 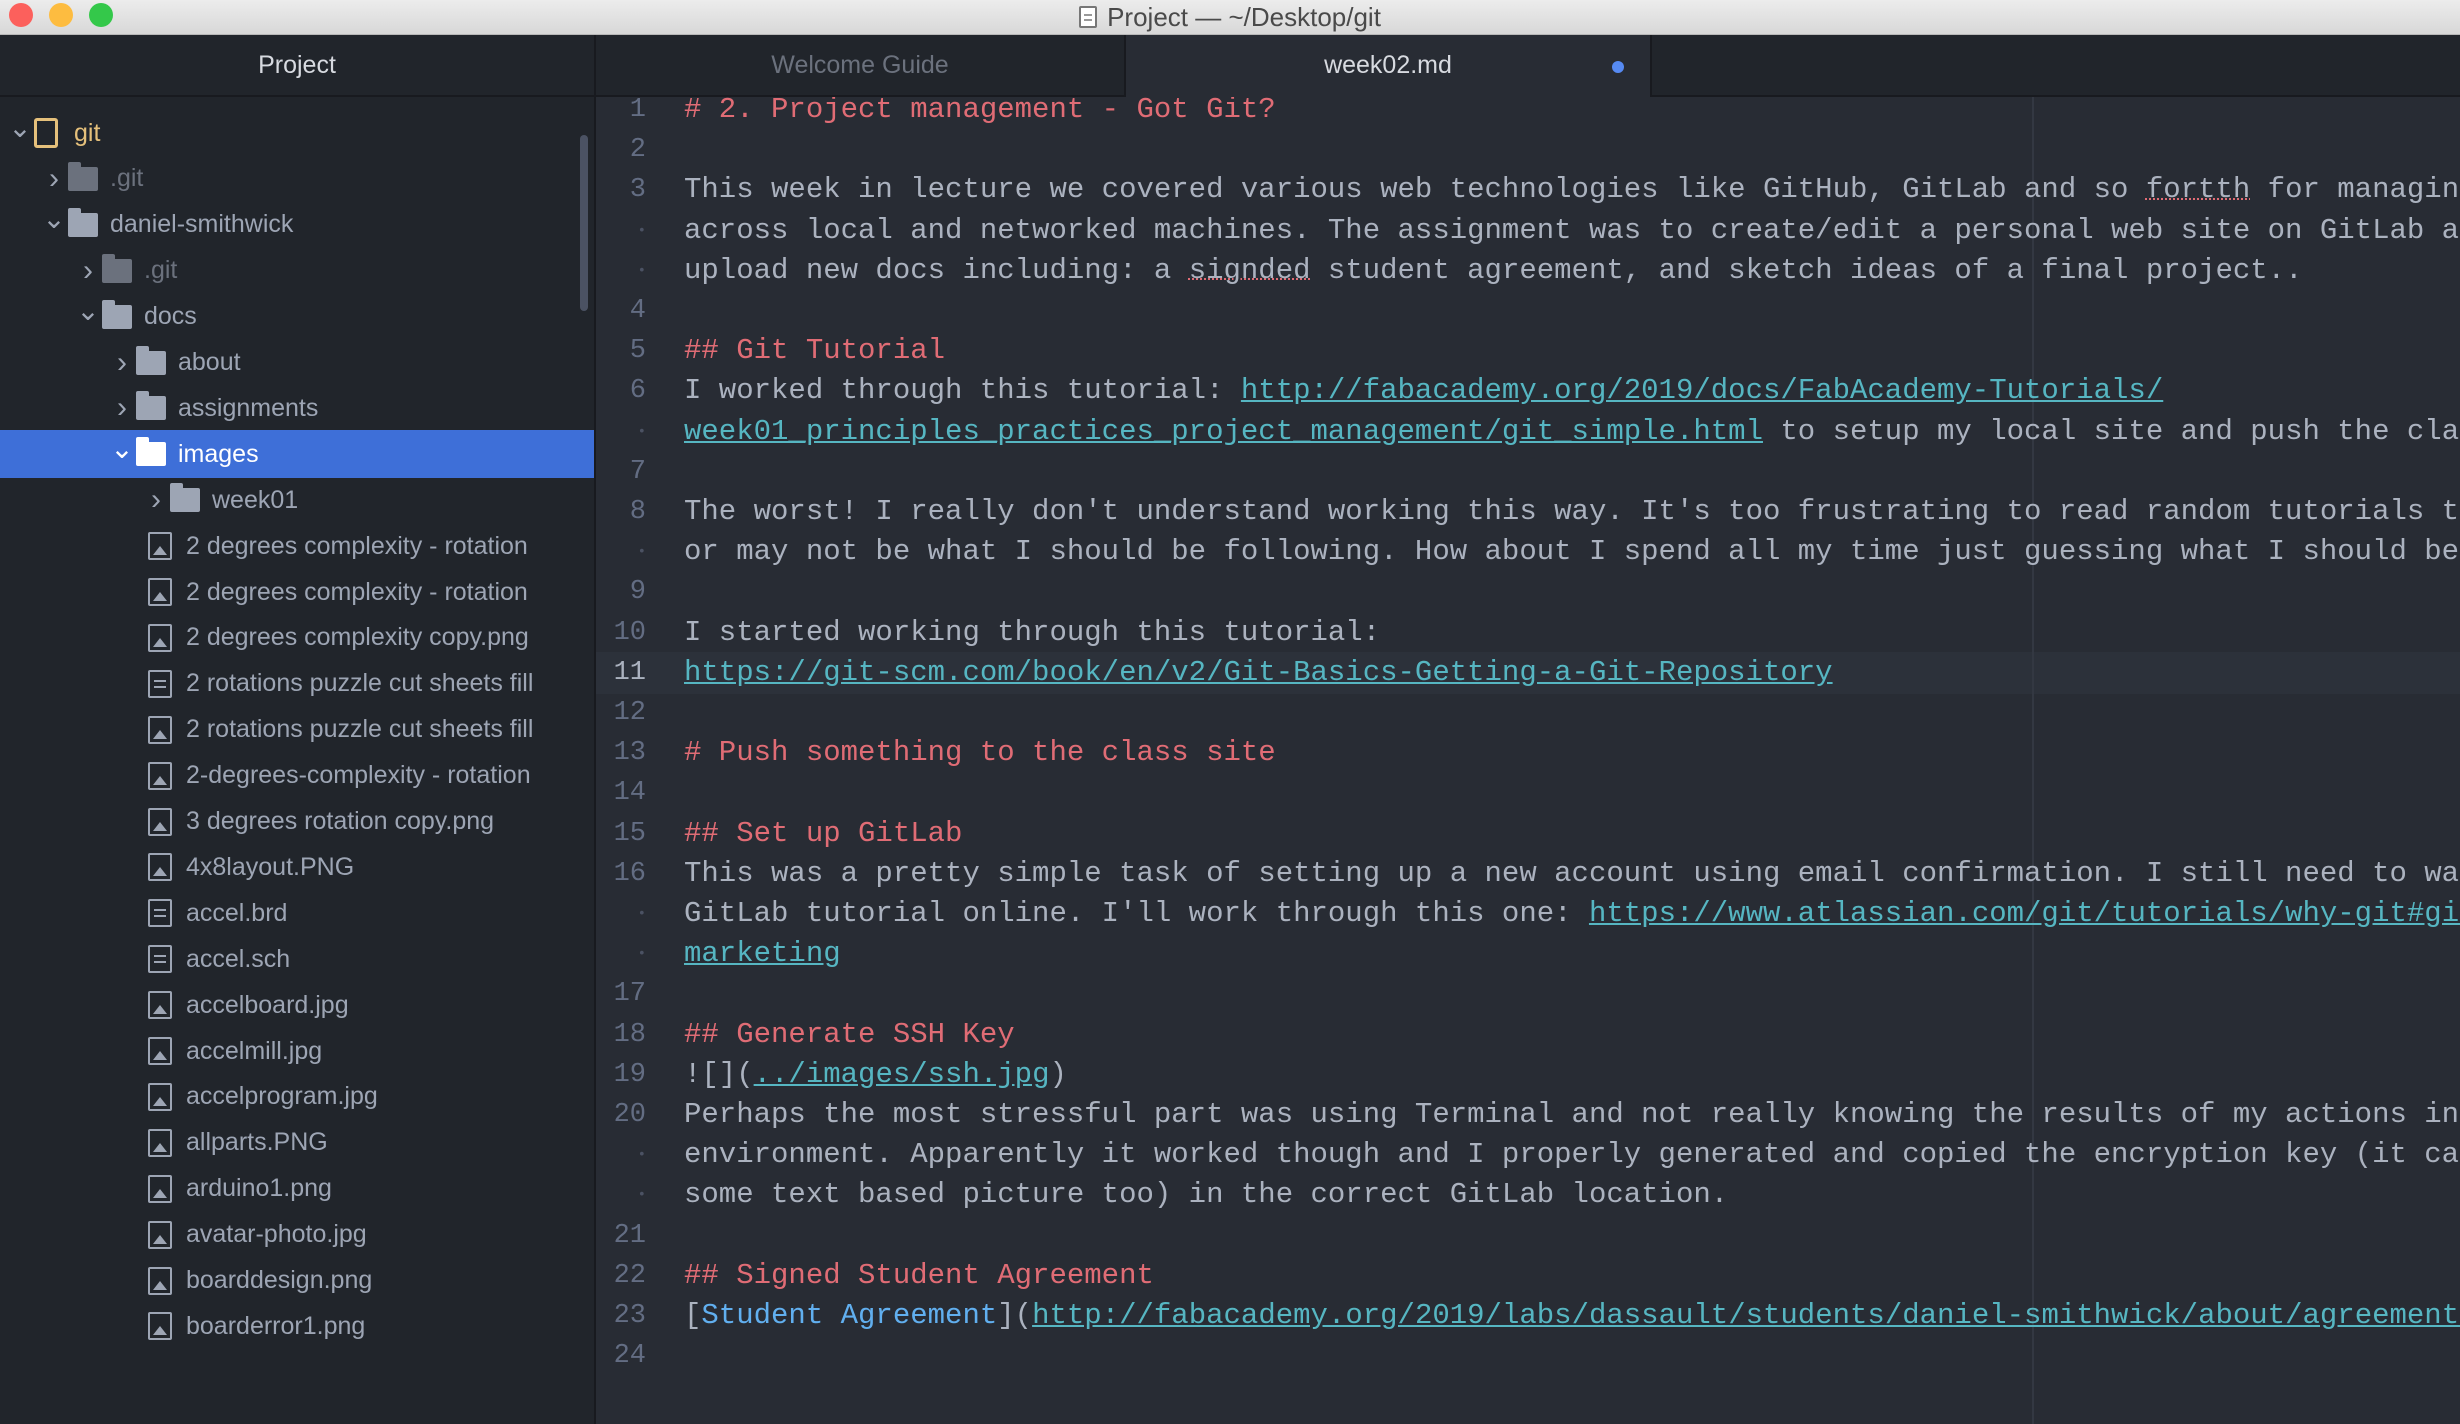 I want to click on tree-file-item: 4x8layout.PNG, so click(x=297, y=867).